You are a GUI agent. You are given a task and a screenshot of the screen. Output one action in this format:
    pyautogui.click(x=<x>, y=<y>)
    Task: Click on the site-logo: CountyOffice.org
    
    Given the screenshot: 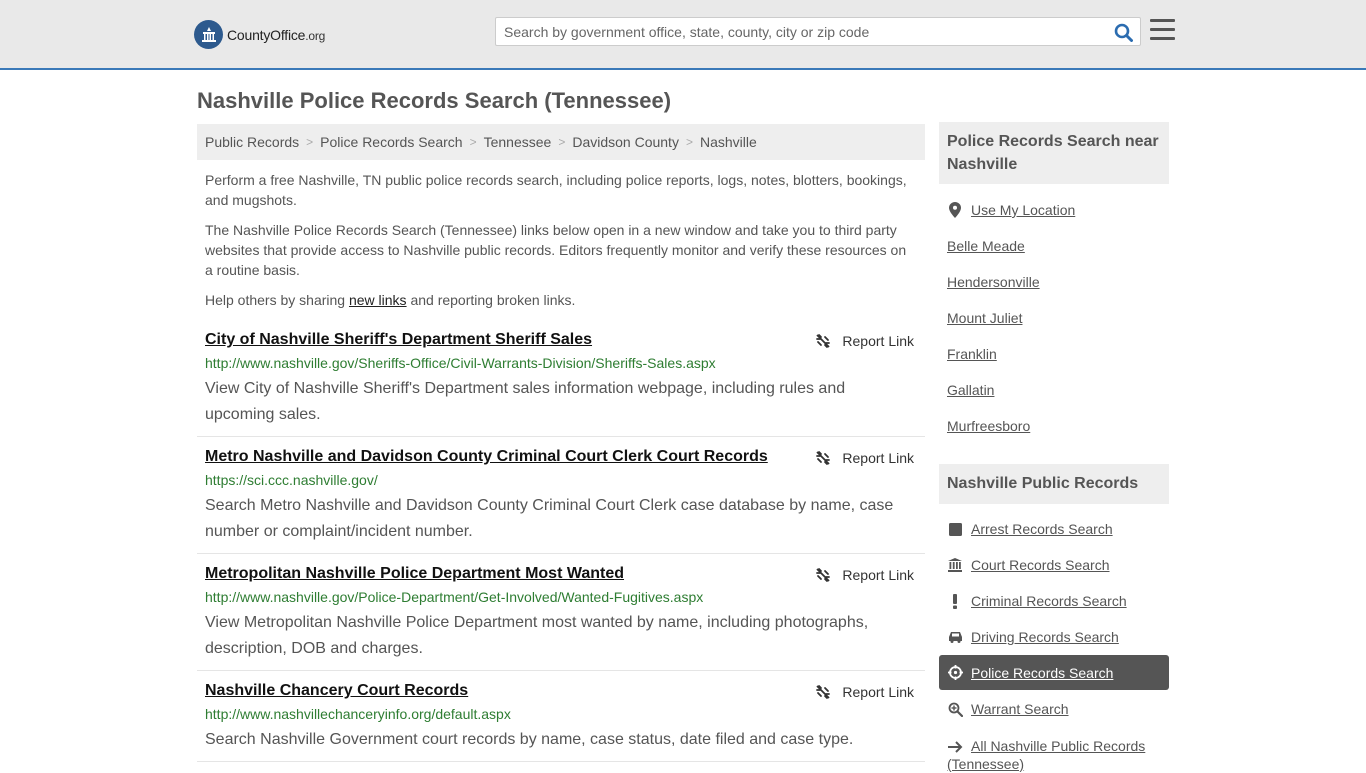 What is the action you would take?
    pyautogui.click(x=259, y=34)
    